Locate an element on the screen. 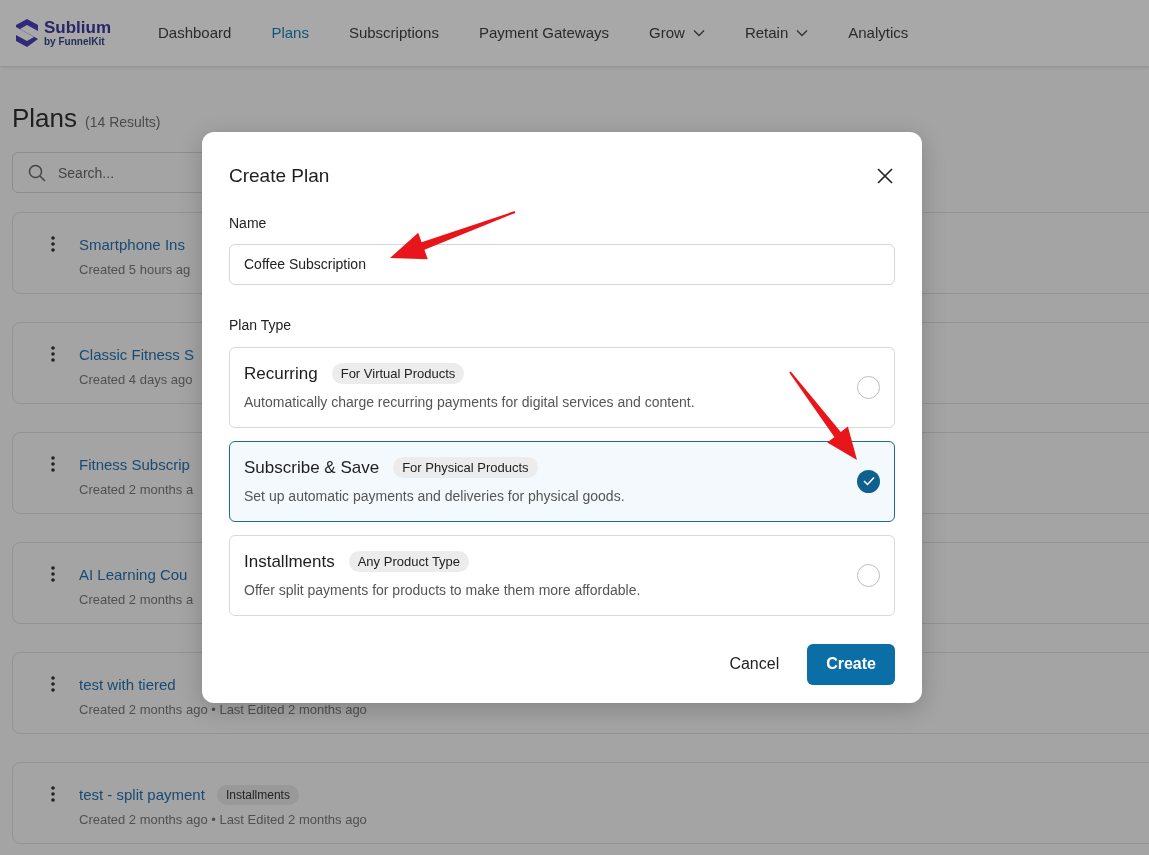 The image size is (1149, 855). nav-tab: Plans is located at coordinates (290, 33).